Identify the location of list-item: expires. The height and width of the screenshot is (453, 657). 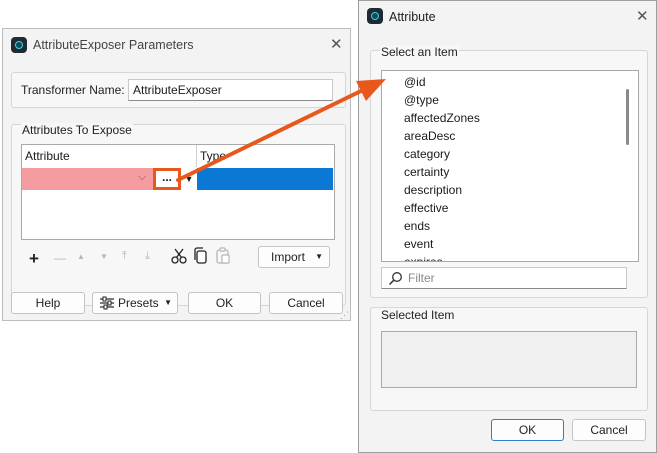
(423, 258).